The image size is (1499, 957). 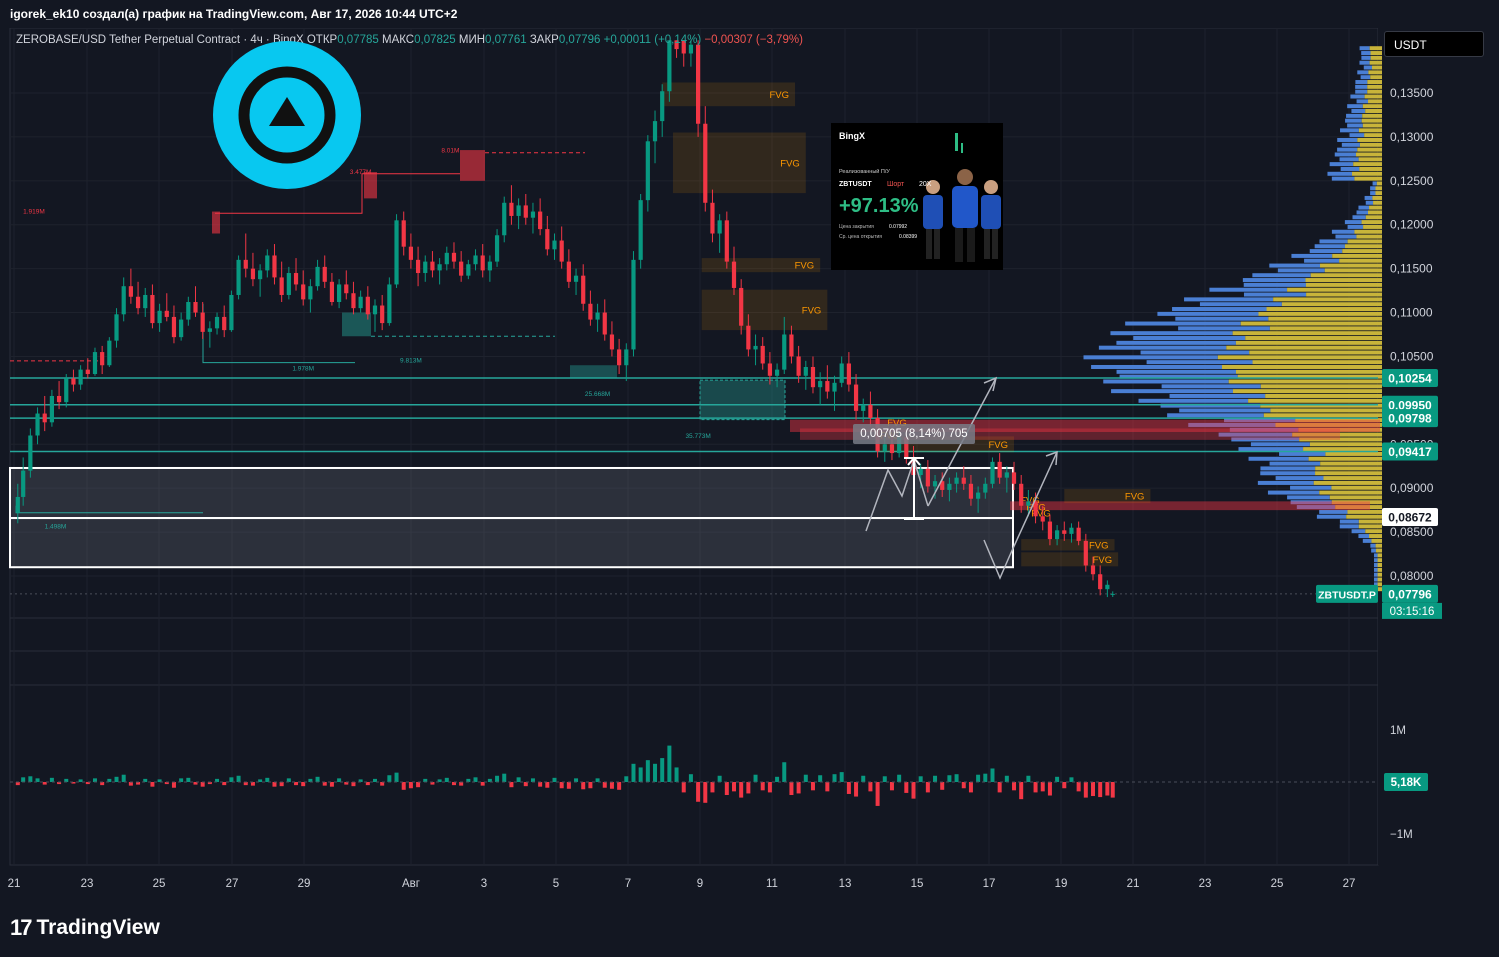 I want to click on x-tick-label: 25, so click(x=1277, y=884).